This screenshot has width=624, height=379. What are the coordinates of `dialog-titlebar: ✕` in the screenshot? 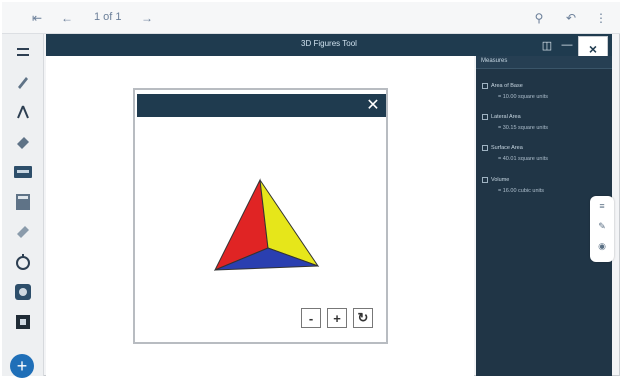 It's located at (261, 105).